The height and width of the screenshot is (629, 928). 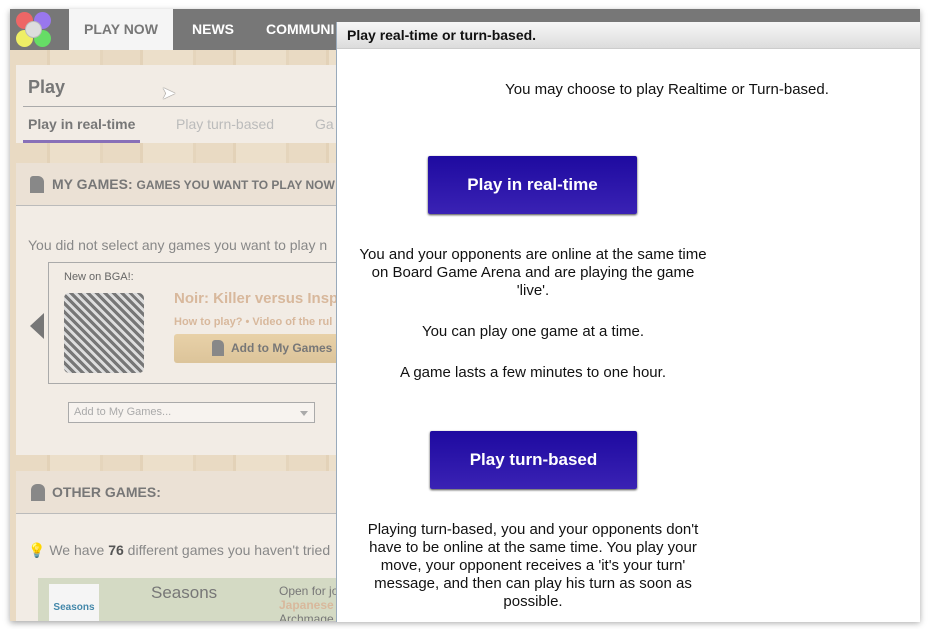 I want to click on chevron-down-icon, so click(x=304, y=413).